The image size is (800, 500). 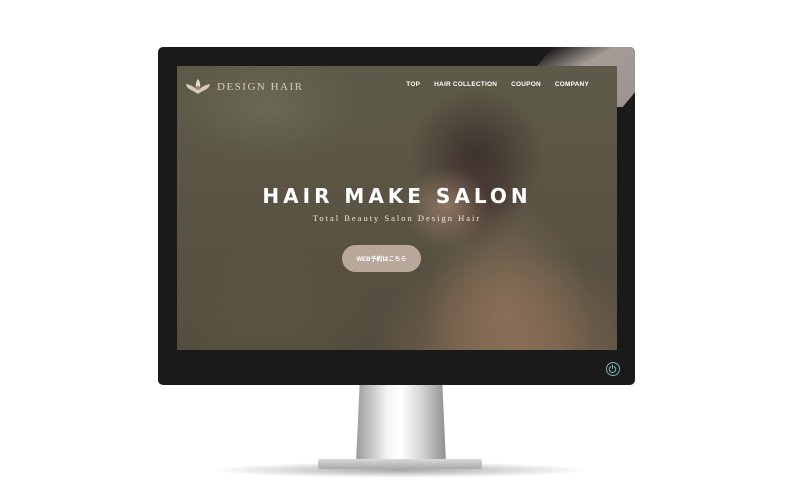 I want to click on nav-item-hair-collection: HAIR COLLECTION, so click(x=465, y=84).